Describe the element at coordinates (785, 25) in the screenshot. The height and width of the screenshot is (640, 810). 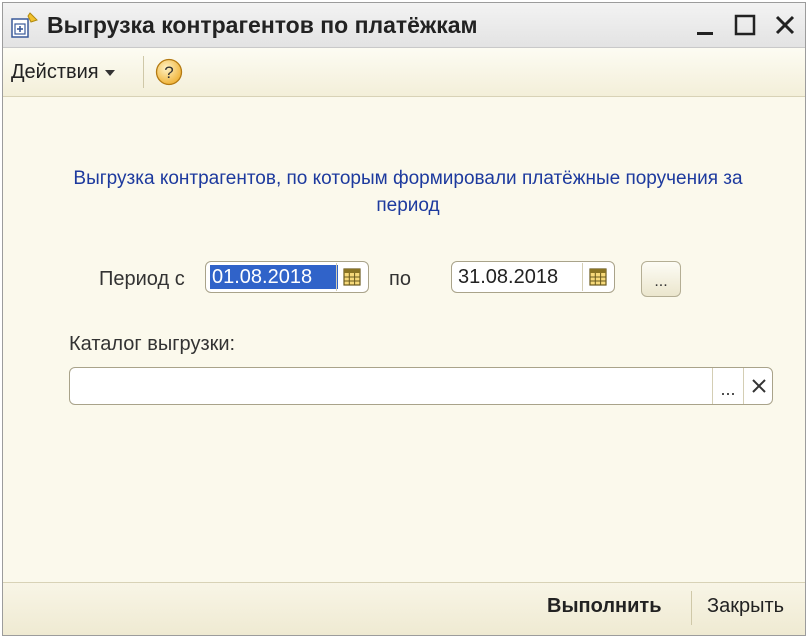
I see `close-icon` at that location.